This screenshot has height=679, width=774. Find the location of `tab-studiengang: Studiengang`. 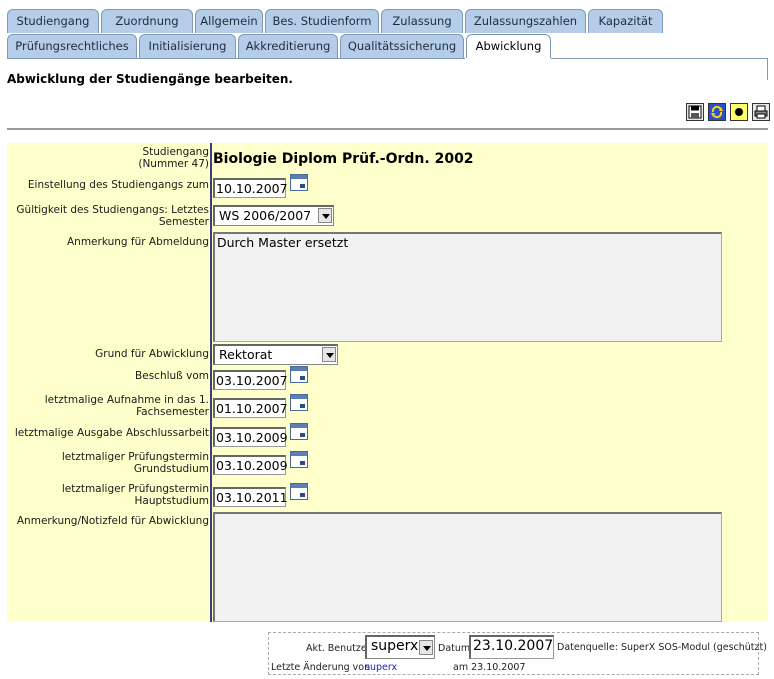

tab-studiengang: Studiengang is located at coordinates (53, 21).